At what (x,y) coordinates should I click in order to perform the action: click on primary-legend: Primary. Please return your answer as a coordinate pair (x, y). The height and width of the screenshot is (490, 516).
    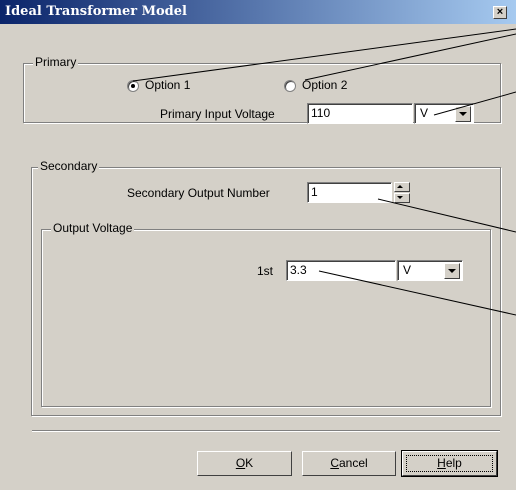
    Looking at the image, I should click on (56, 62).